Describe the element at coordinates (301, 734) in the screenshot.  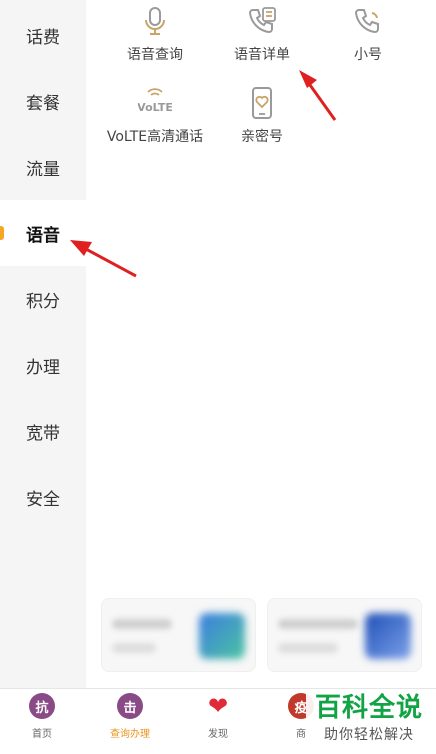
I see `tab-label: 商` at that location.